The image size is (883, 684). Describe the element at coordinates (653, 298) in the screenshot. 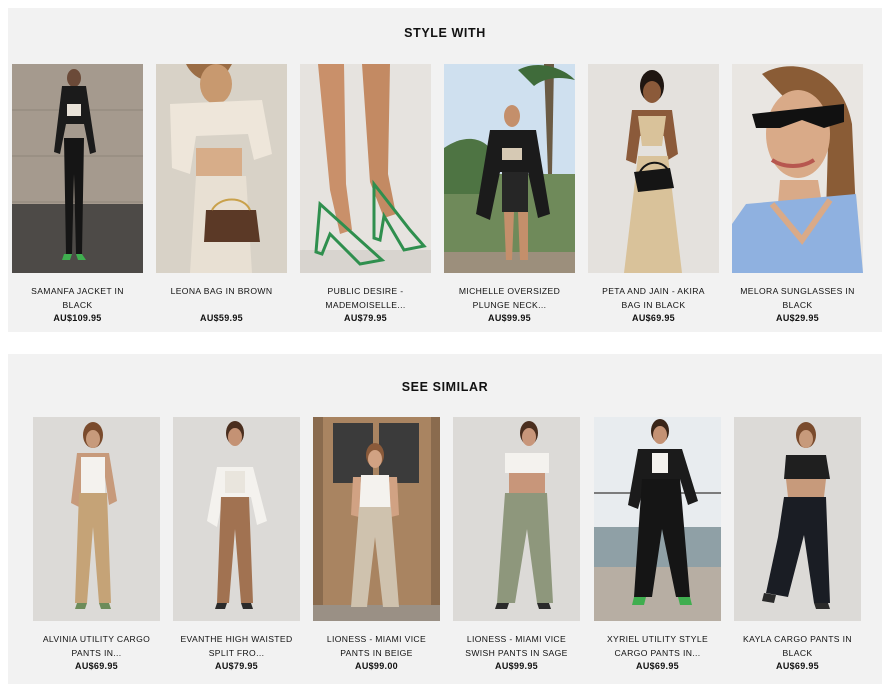

I see `product-name: PETA AND JAIN - AKIRA BAG IN BLACK` at that location.